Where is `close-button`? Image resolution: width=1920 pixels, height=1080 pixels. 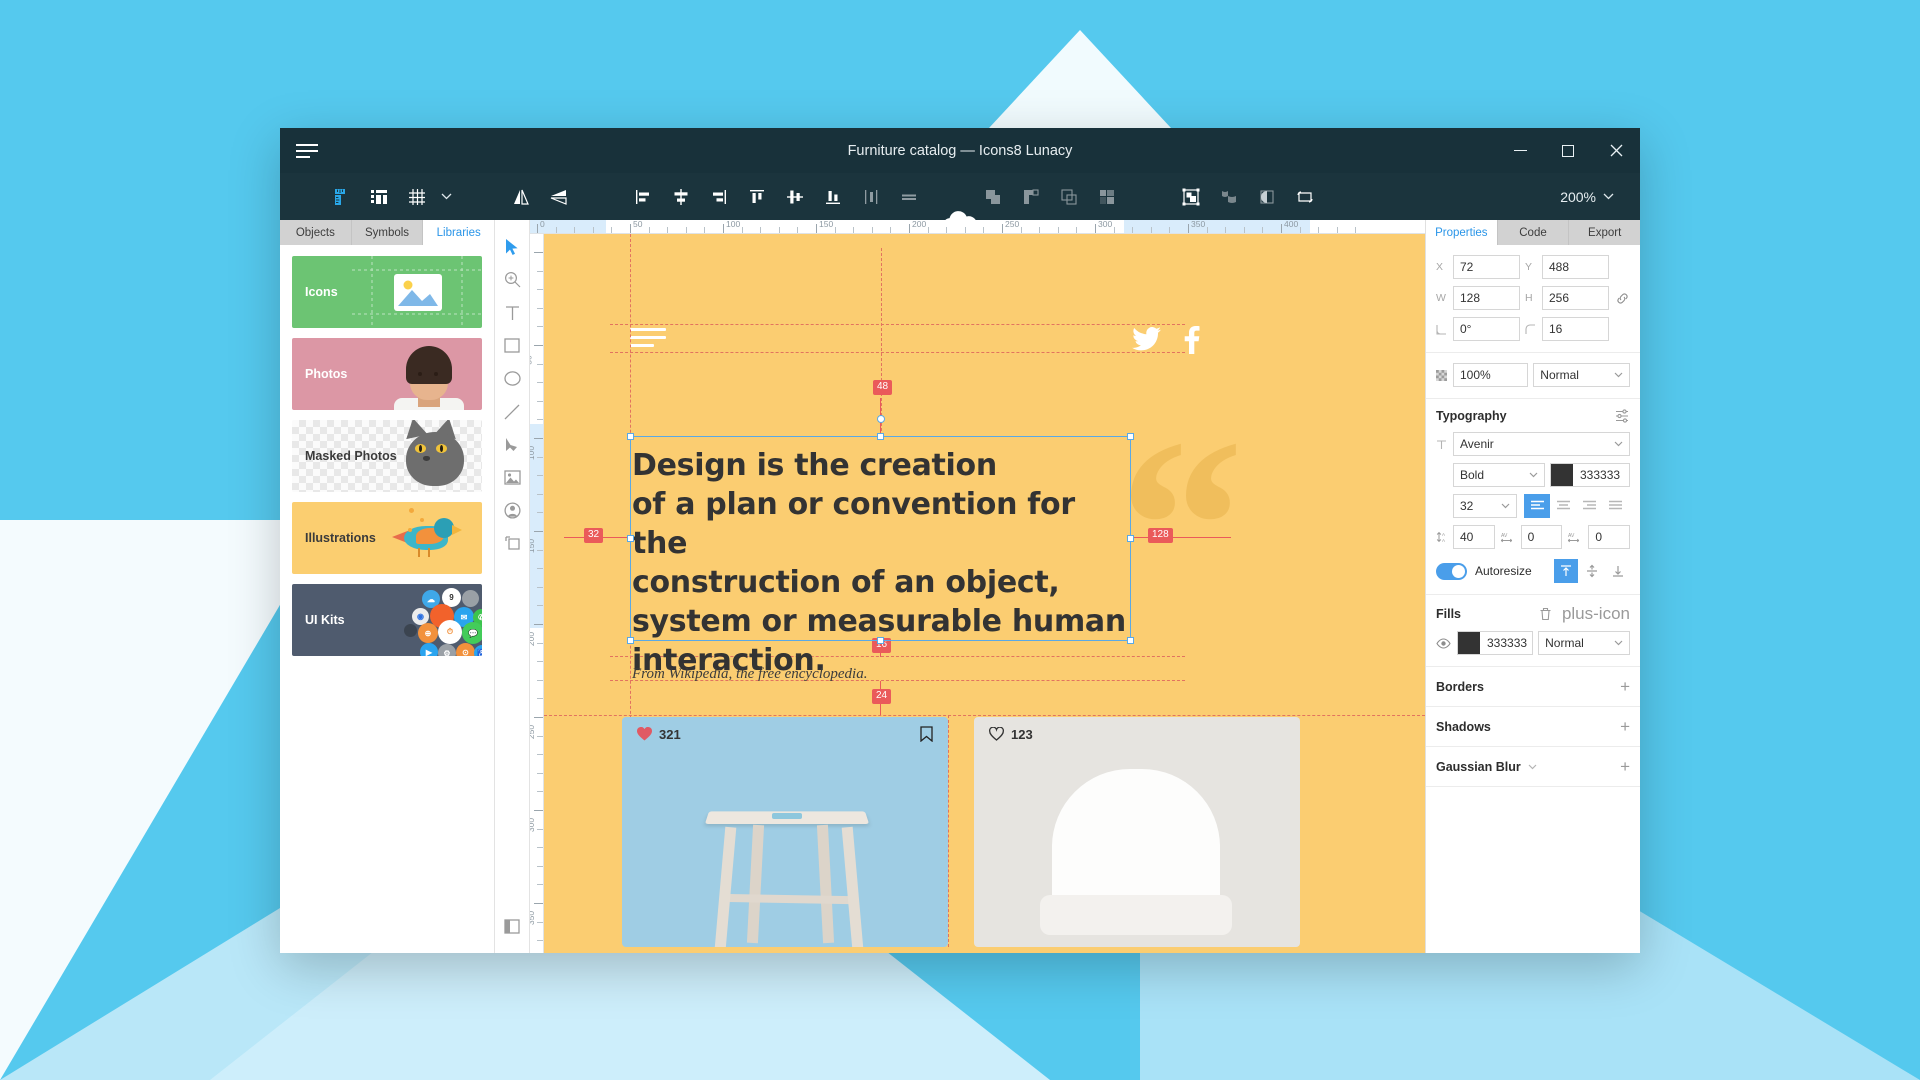
close-button is located at coordinates (1616, 150).